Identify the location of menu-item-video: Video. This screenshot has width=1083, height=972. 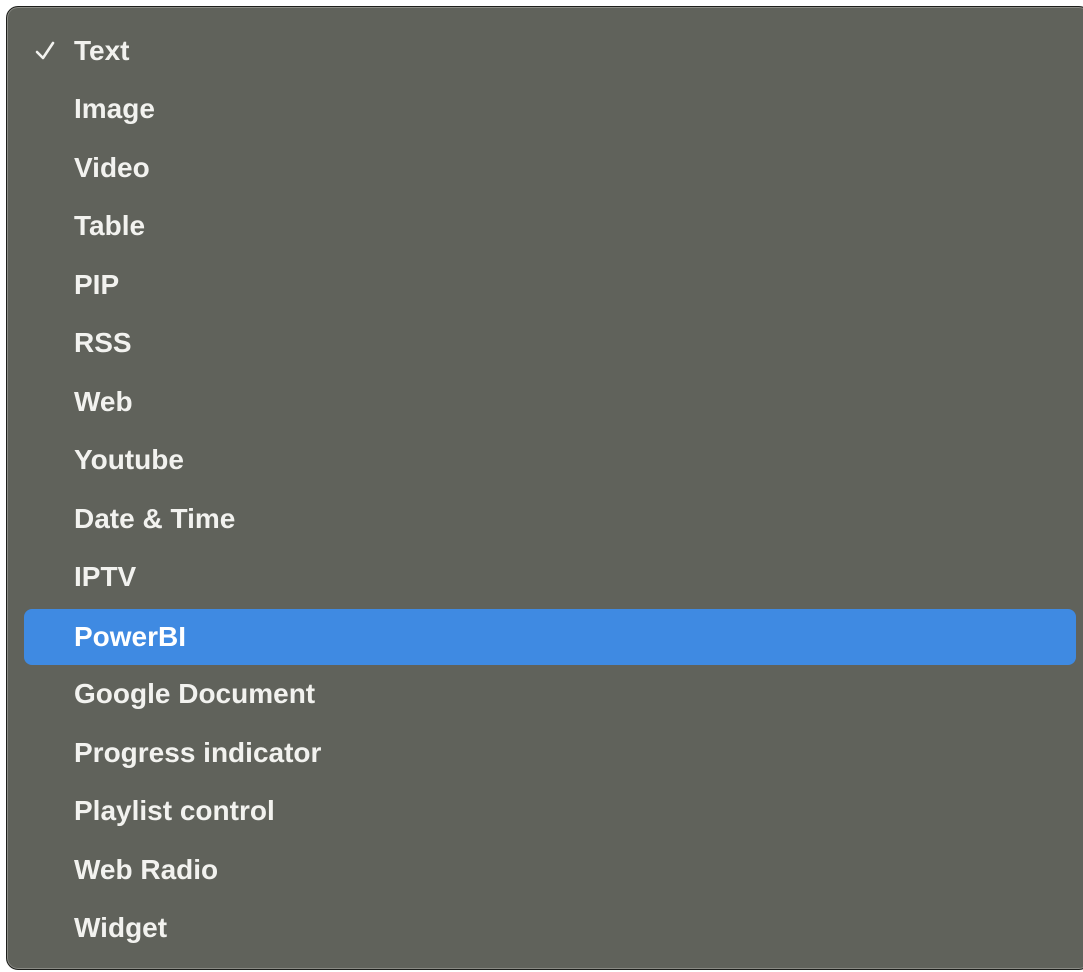
(550, 168).